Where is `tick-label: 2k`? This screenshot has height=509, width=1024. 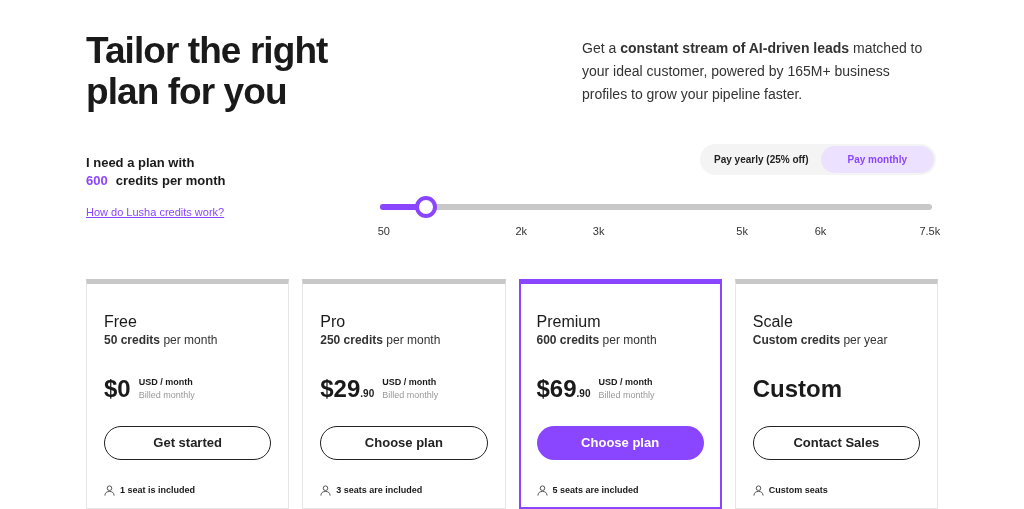 tick-label: 2k is located at coordinates (521, 231).